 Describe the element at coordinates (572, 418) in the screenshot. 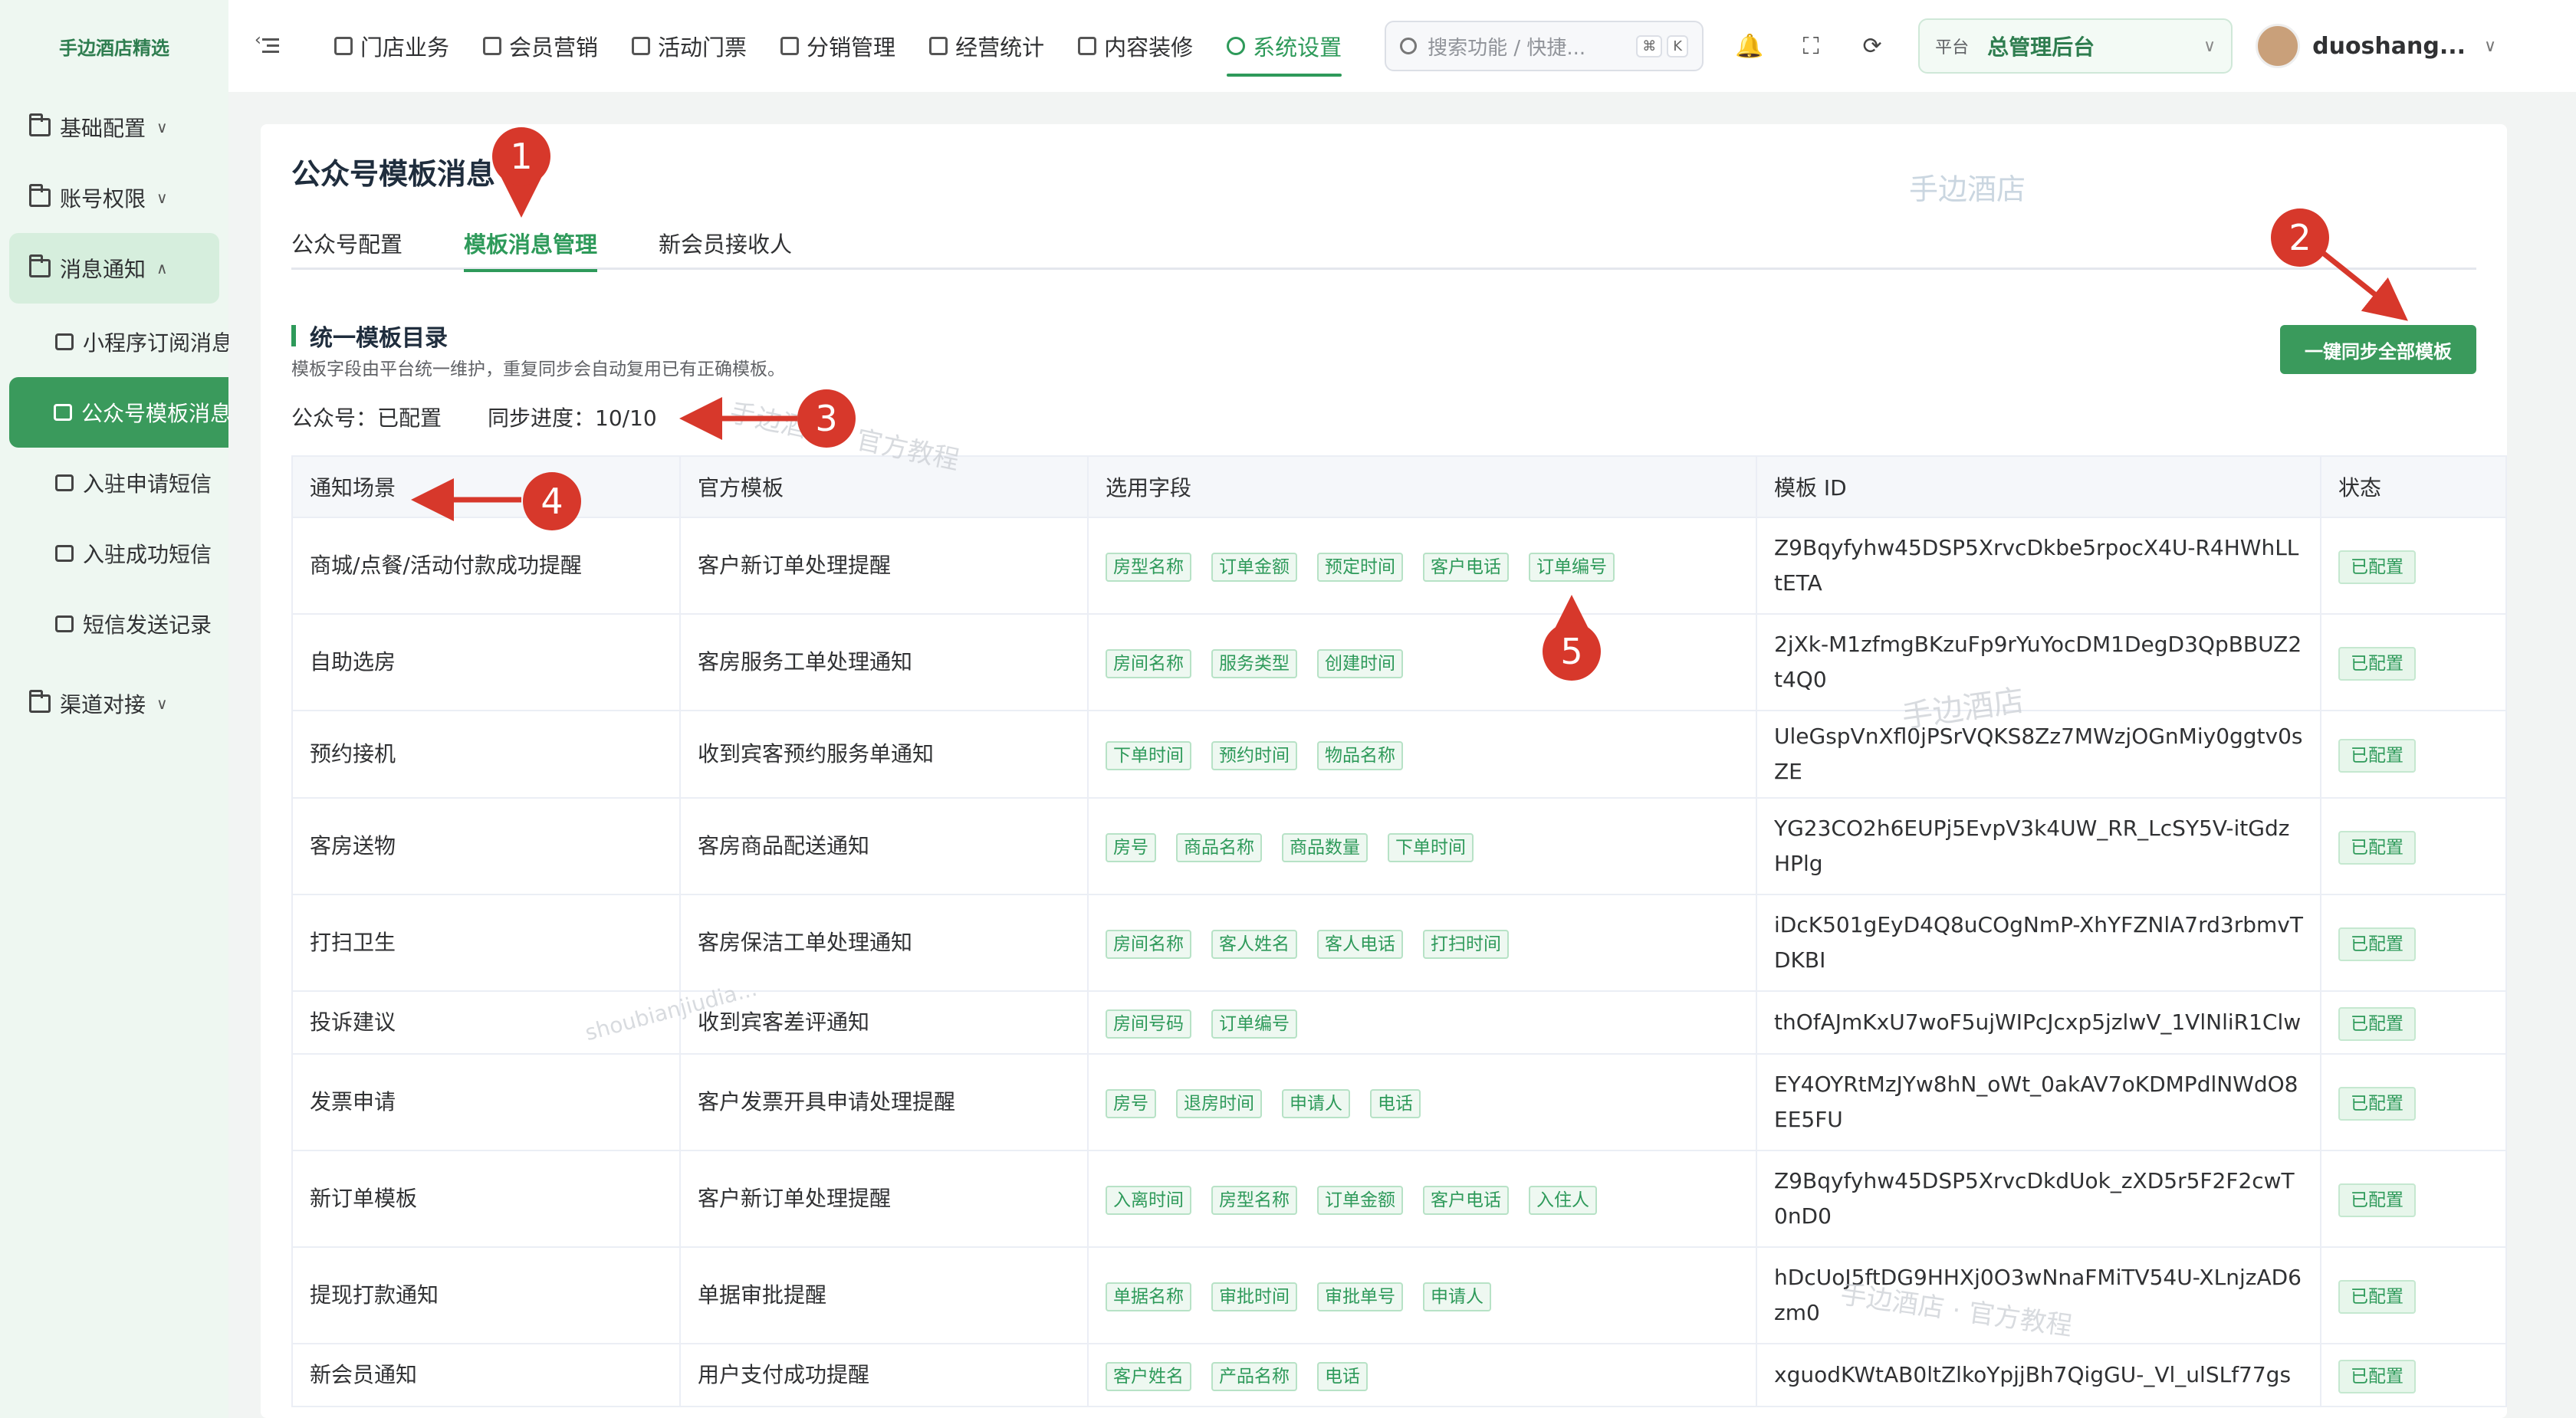

I see `sync-progress: 同步进度：10/10` at that location.